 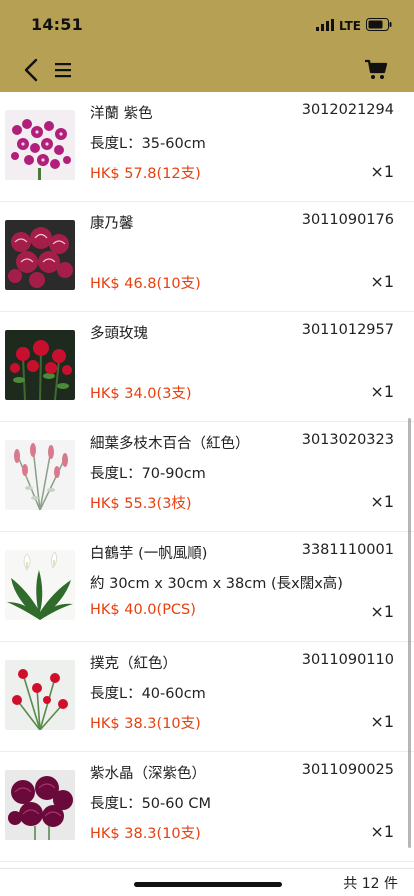 What do you see at coordinates (121, 114) in the screenshot?
I see `product-name: 洋蘭 紫色` at bounding box center [121, 114].